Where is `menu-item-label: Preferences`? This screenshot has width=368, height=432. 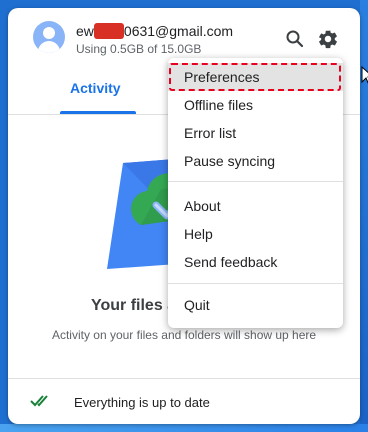
menu-item-label: Preferences is located at coordinates (222, 77).